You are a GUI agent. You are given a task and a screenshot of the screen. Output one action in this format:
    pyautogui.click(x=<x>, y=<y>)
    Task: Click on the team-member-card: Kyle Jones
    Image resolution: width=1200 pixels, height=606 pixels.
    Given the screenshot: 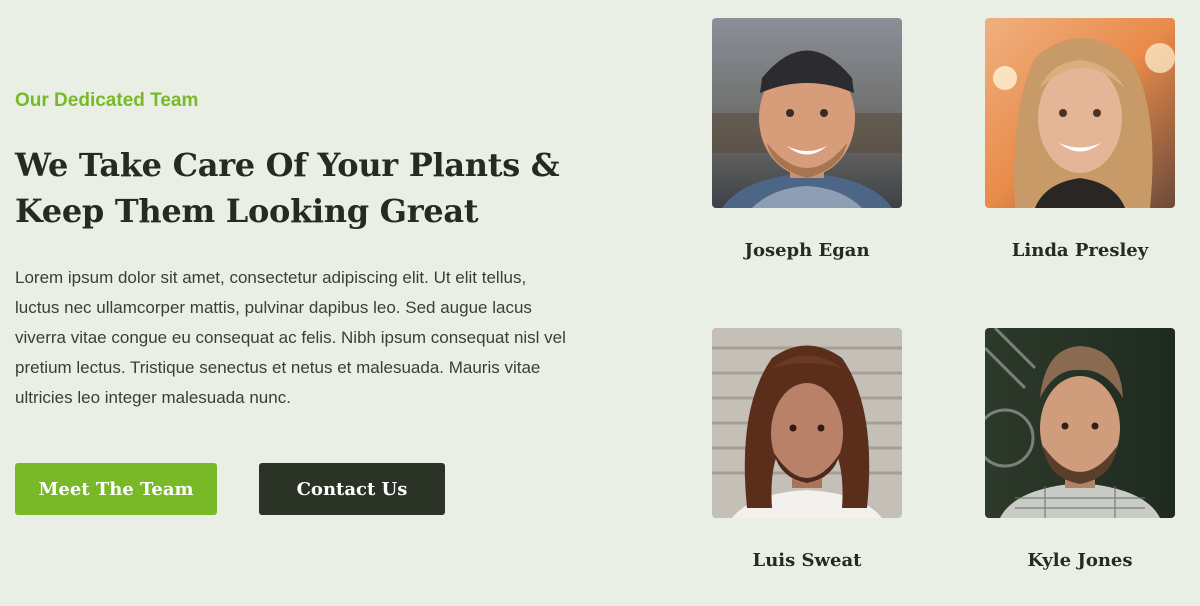 What is the action you would take?
    pyautogui.click(x=1080, y=449)
    